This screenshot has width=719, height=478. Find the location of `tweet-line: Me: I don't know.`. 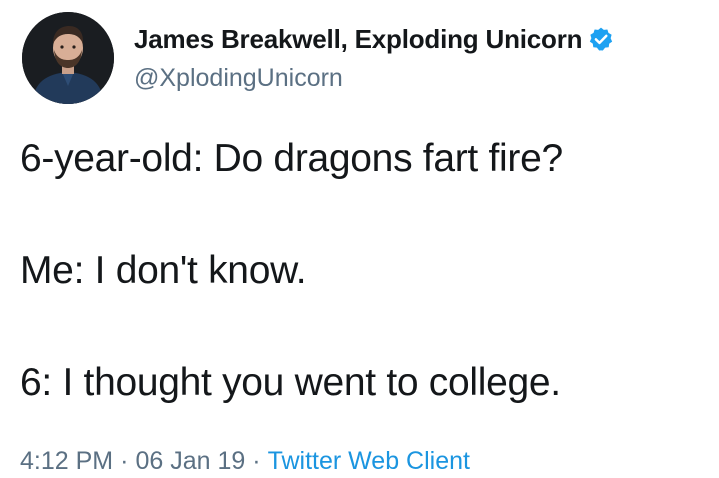

tweet-line: Me: I don't know. is located at coordinates (163, 270).